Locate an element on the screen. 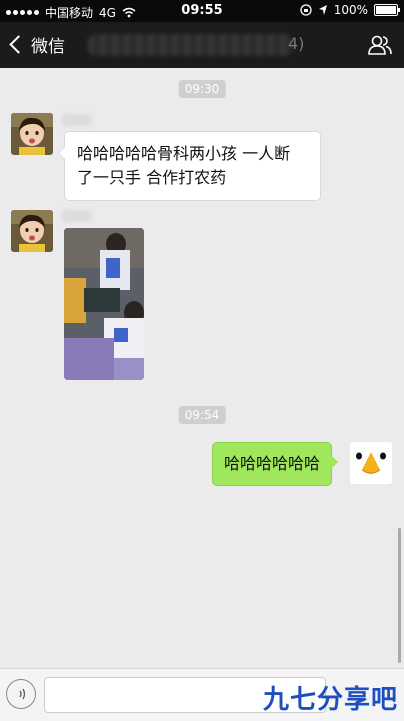  message-bubble-self: 哈哈哈哈哈哈 is located at coordinates (275, 464).